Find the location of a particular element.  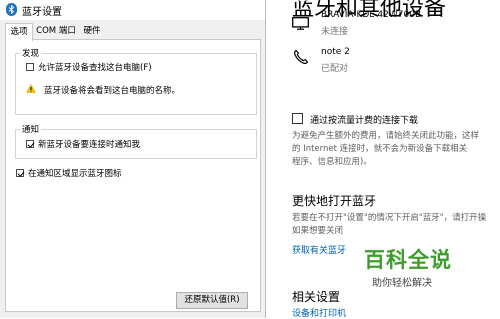

device-status: 未连接 is located at coordinates (335, 32).